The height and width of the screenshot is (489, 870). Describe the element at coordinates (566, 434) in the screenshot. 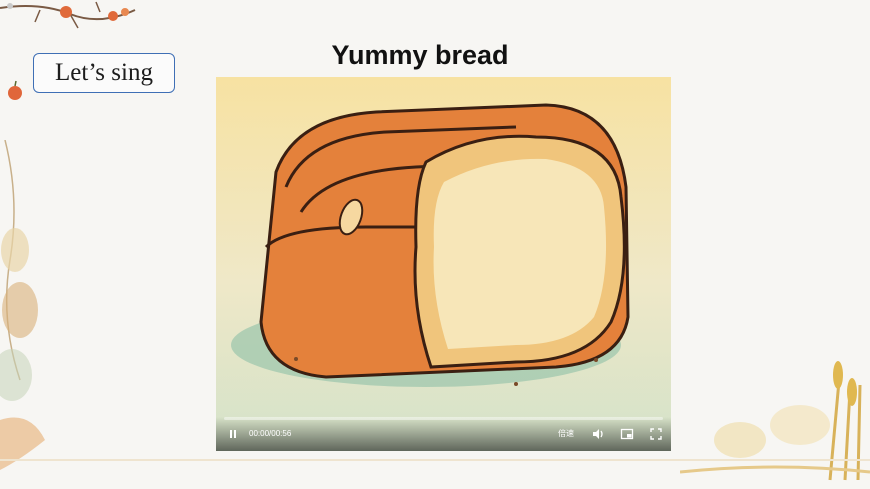

I see `playback-speed-button: 倍速` at that location.